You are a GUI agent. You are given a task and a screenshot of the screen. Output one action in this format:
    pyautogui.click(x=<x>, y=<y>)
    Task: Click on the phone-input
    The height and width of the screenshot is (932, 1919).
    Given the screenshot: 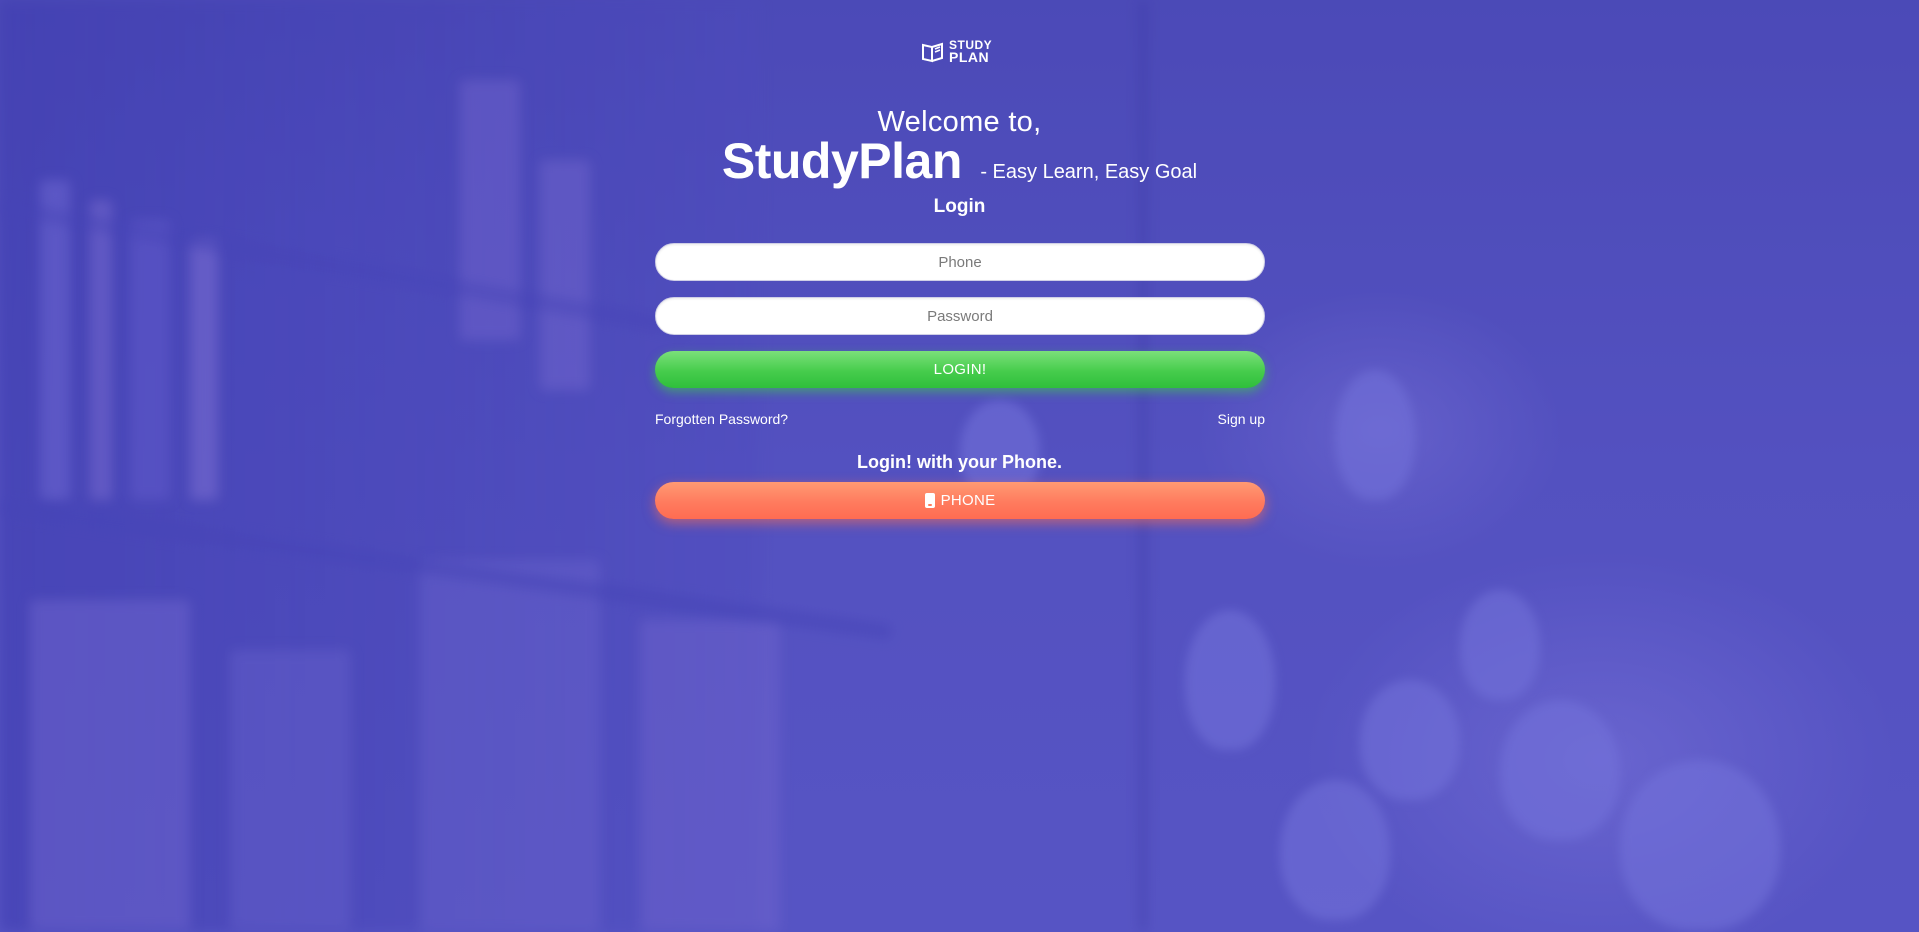 What is the action you would take?
    pyautogui.click(x=960, y=262)
    